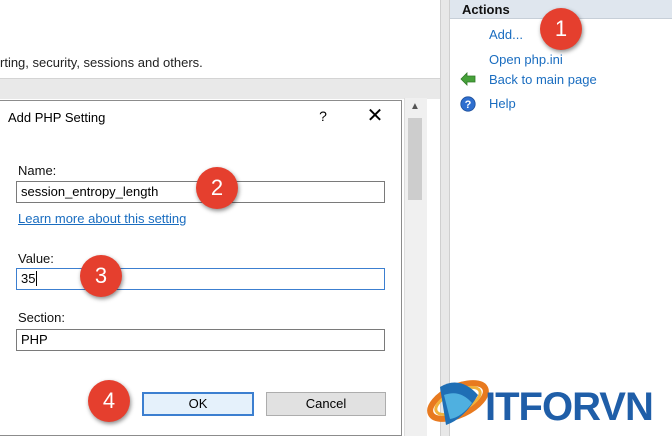 The image size is (672, 436). I want to click on green-back-arrow-icon, so click(468, 79).